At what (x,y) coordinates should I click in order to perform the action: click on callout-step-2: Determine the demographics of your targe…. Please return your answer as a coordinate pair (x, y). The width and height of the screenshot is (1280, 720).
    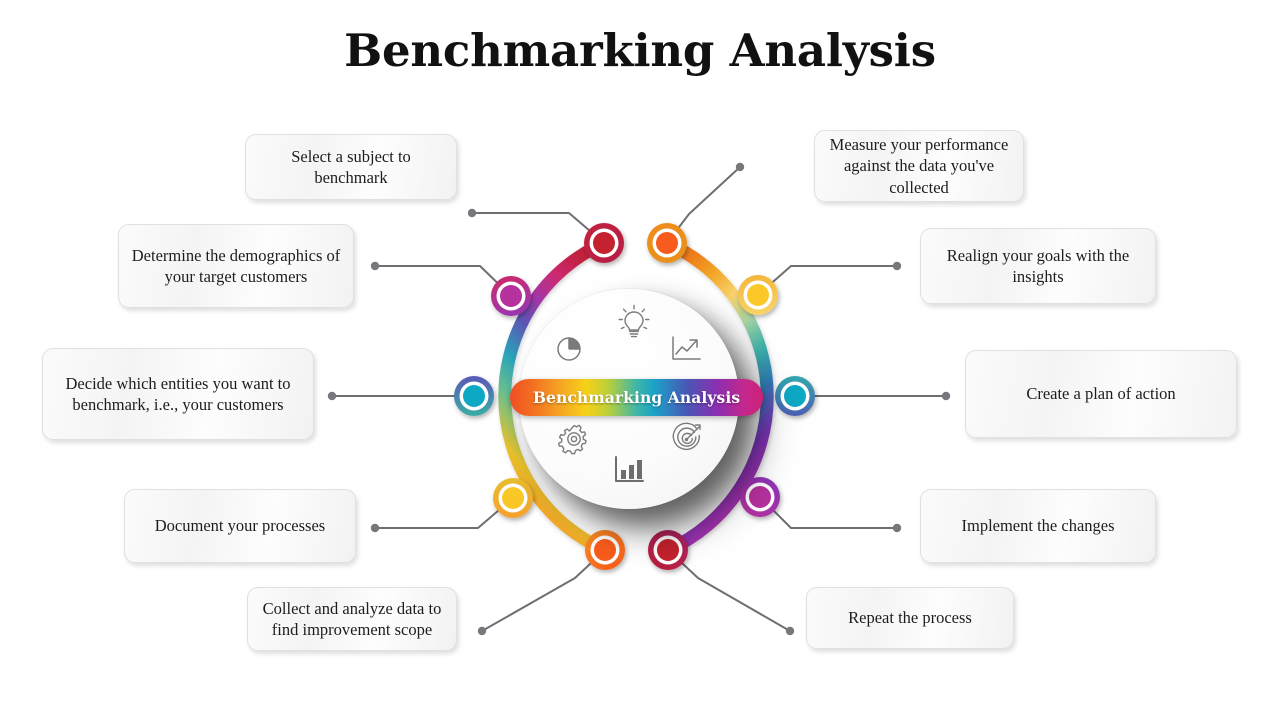
    Looking at the image, I should click on (236, 266).